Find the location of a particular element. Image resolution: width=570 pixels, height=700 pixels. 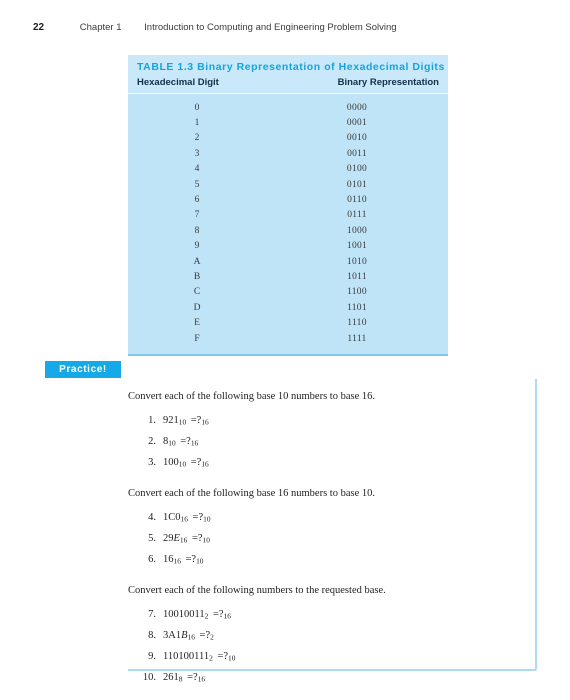

practice-item-expression: 1101001112 =?10 is located at coordinates (199, 657).